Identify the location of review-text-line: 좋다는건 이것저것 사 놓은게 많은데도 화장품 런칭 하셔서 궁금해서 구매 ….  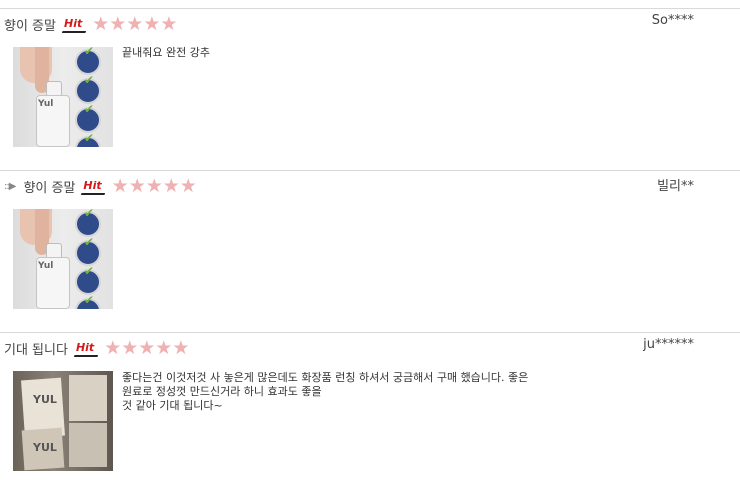
(325, 377).